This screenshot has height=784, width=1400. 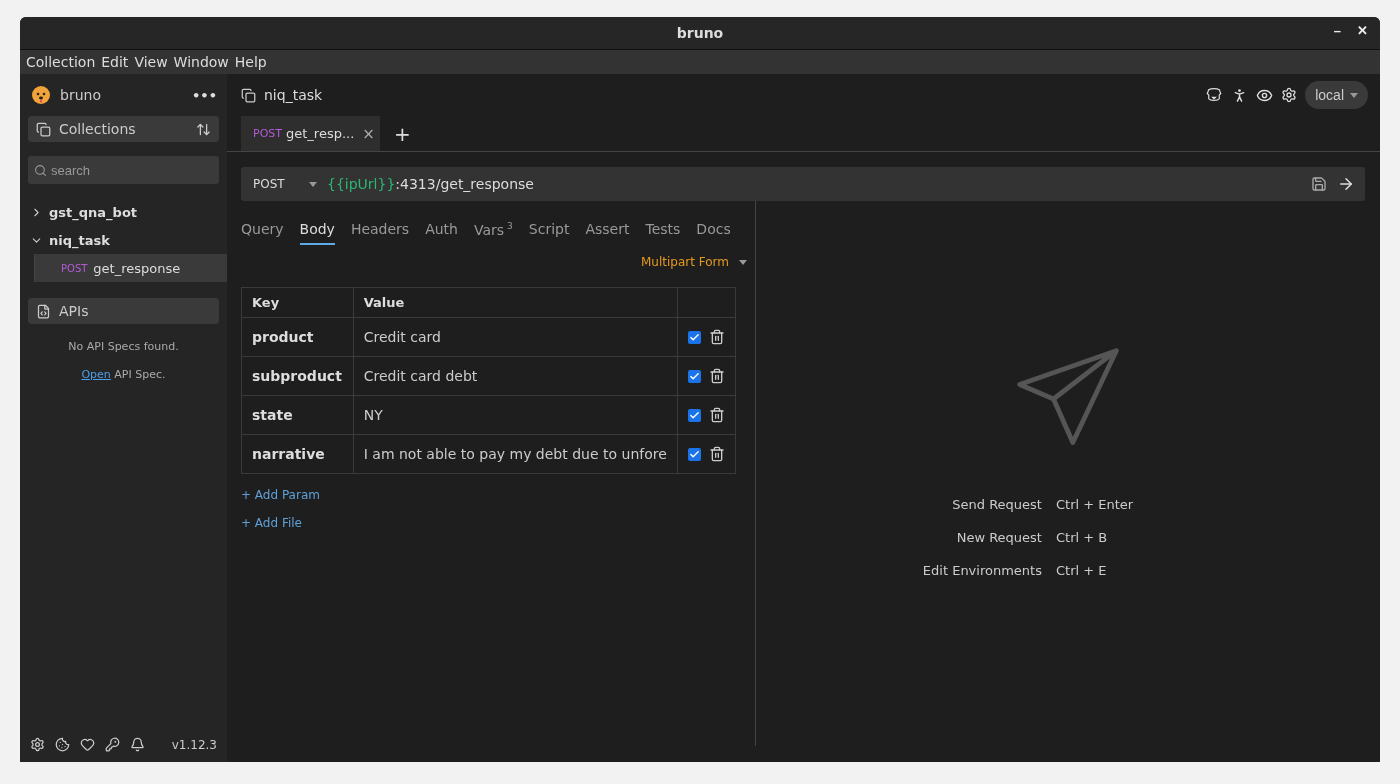 What do you see at coordinates (204, 95) in the screenshot?
I see `more-menu-button: •••` at bounding box center [204, 95].